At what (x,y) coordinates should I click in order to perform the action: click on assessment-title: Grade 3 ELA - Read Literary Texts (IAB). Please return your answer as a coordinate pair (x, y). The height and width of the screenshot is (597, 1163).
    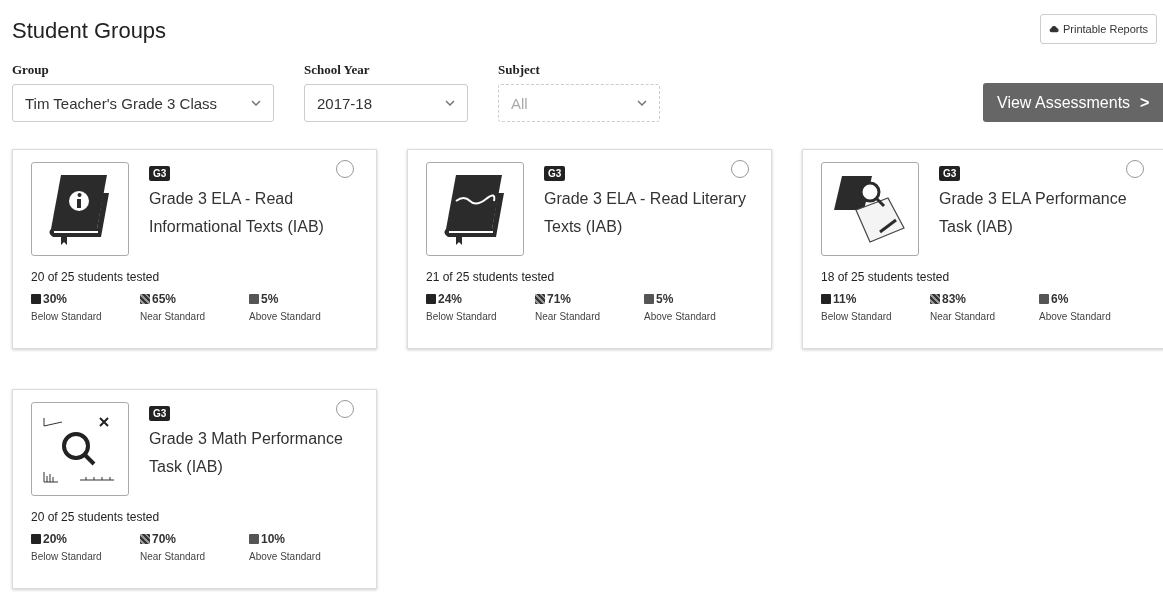
    Looking at the image, I should click on (645, 213).